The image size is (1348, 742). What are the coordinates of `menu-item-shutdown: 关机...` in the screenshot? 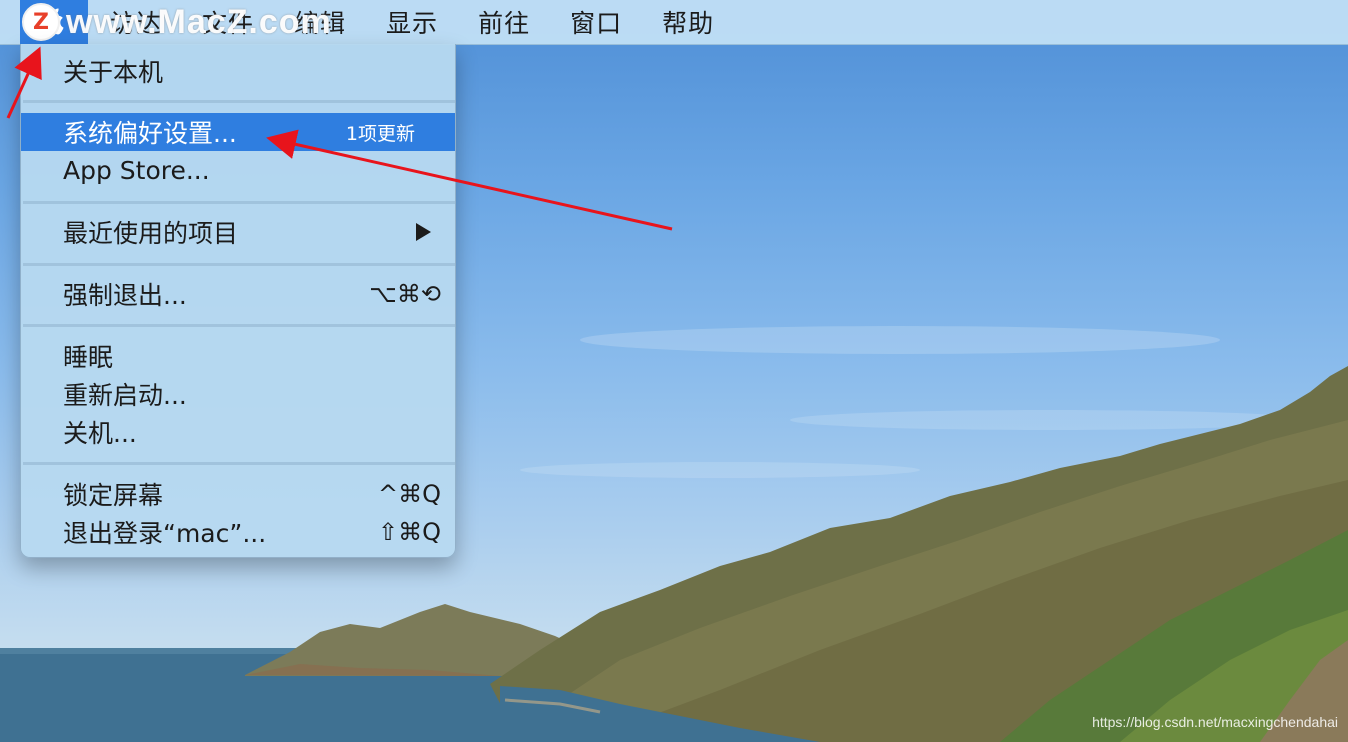 It's located at (238, 432).